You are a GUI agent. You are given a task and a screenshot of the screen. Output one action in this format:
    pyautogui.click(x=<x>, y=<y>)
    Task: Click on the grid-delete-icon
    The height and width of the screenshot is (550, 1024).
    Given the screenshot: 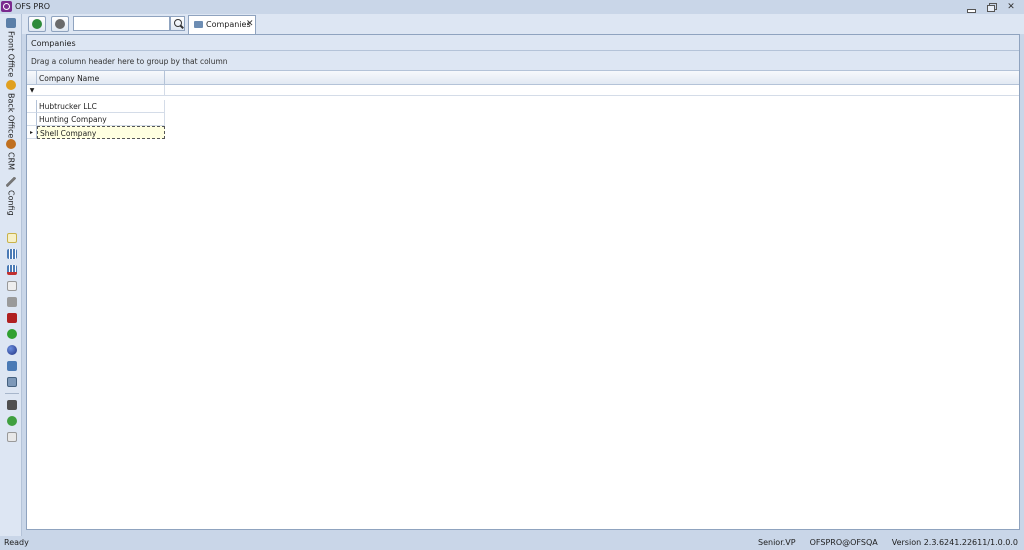 What is the action you would take?
    pyautogui.click(x=12, y=270)
    